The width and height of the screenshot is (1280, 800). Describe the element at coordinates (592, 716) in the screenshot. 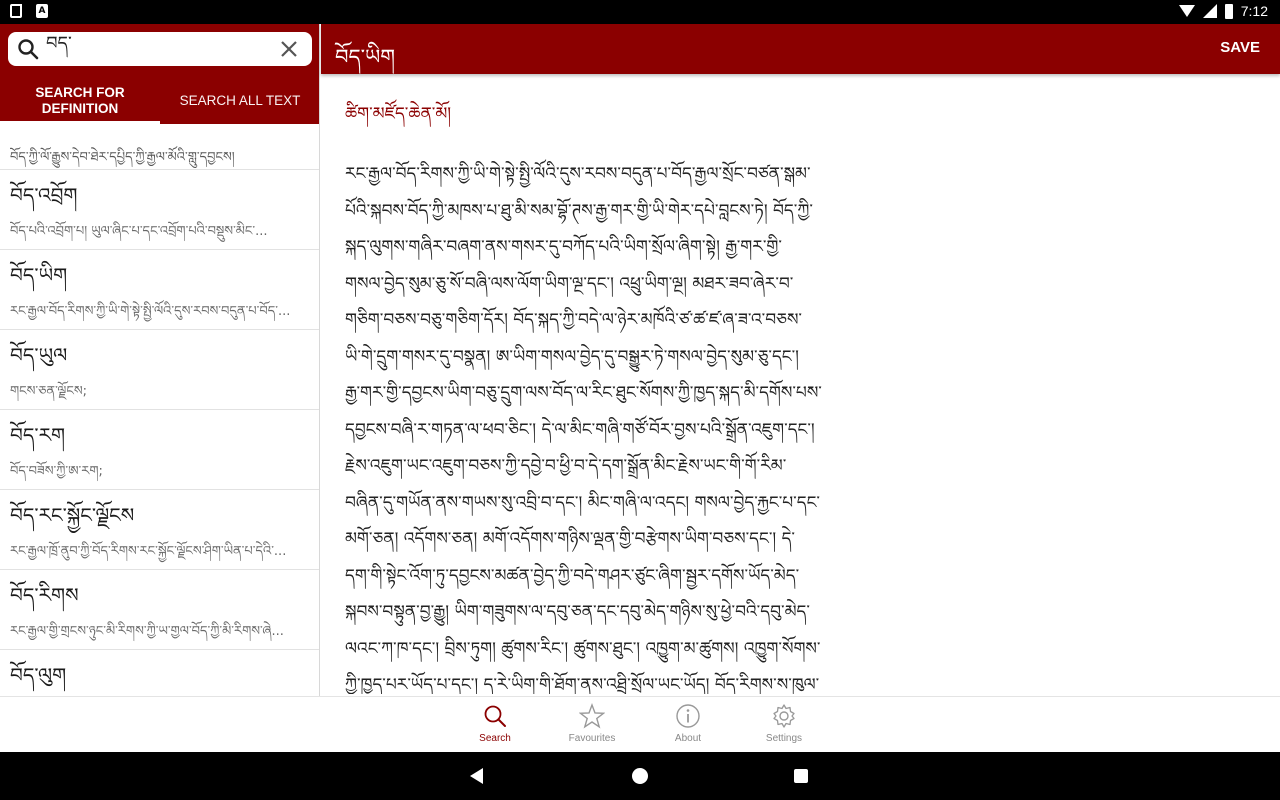

I see `star-icon` at that location.